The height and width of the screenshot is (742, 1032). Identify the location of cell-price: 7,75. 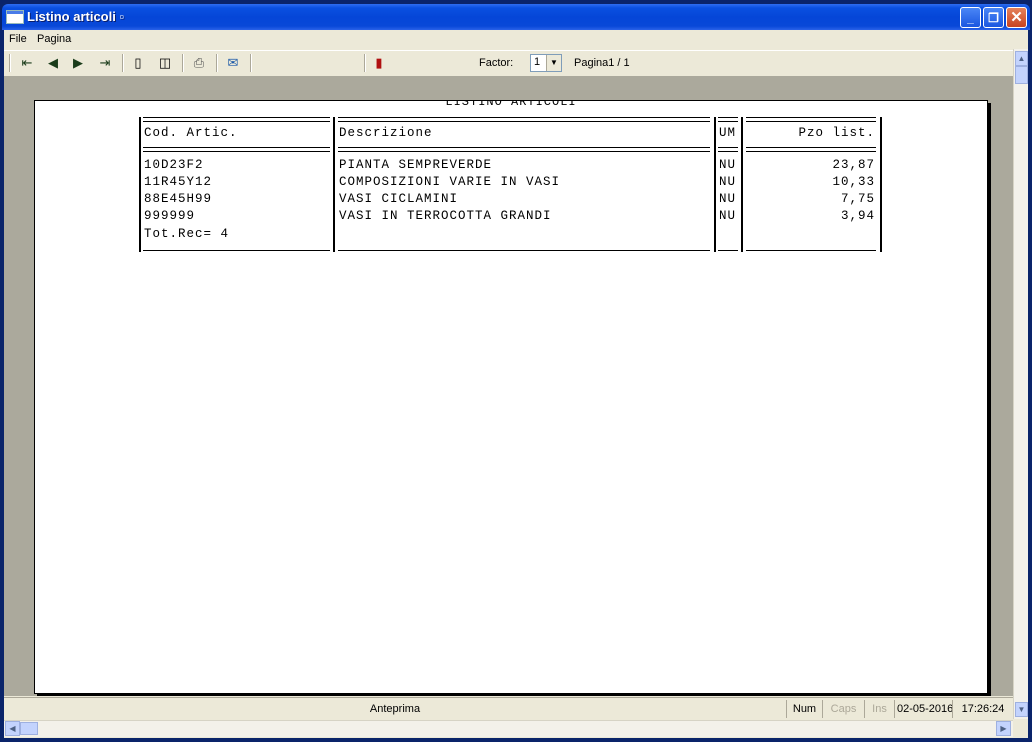
(857, 199).